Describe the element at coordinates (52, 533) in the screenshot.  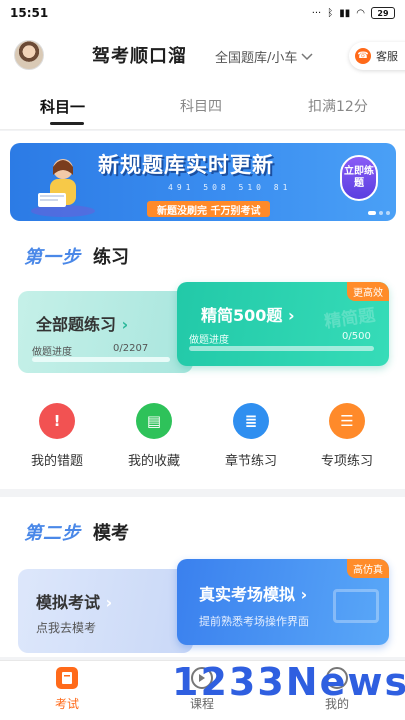
I see `step-label: 第二步` at that location.